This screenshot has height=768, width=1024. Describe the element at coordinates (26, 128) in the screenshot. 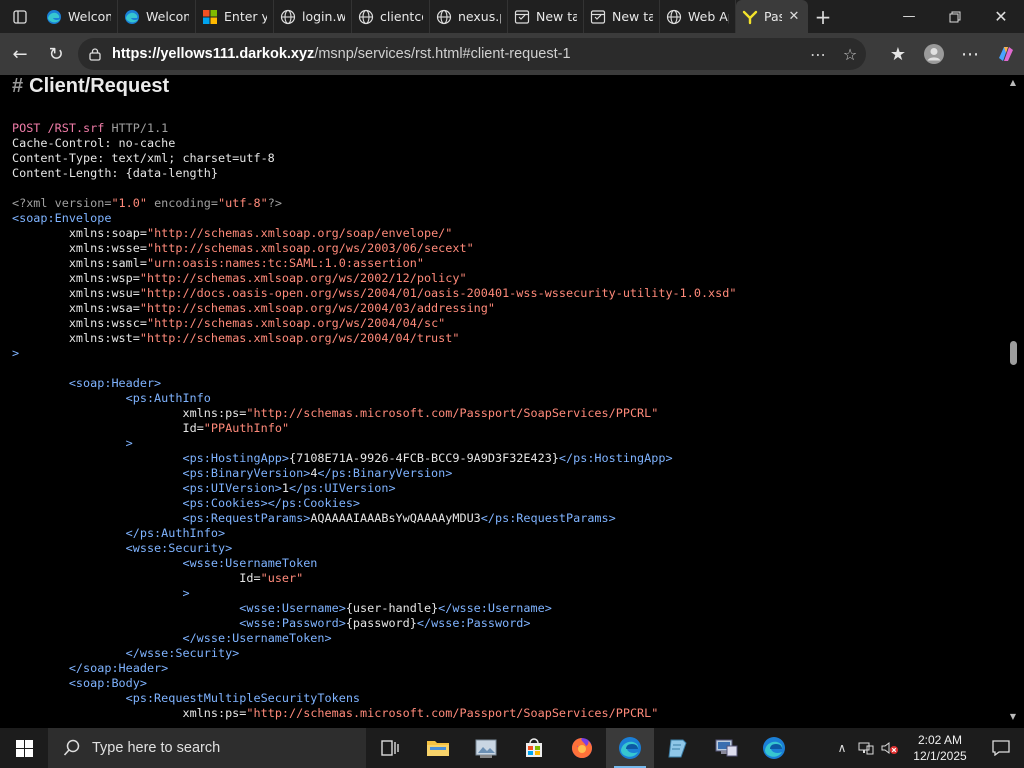

I see `http-method: POST` at that location.